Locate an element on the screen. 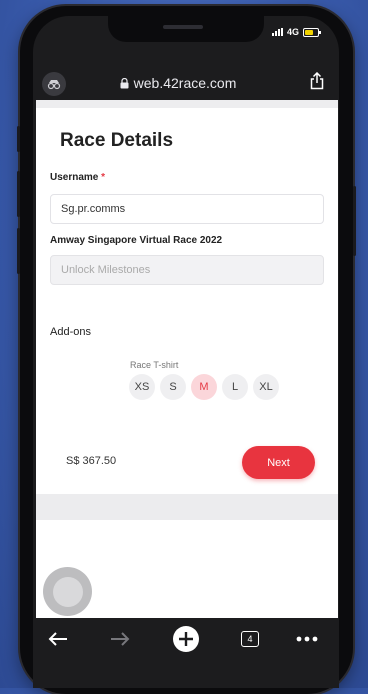 Image resolution: width=368 pixels, height=694 pixels. share-icon is located at coordinates (317, 83).